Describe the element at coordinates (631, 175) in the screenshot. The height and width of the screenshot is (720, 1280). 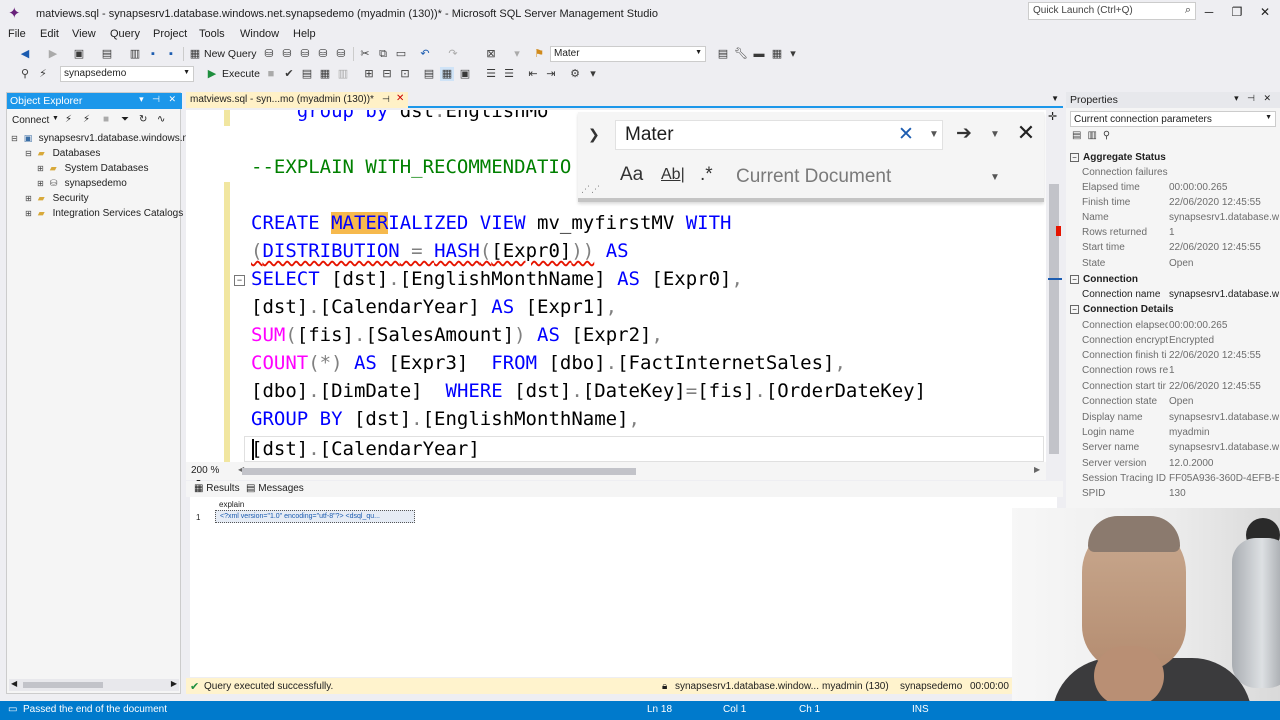
I see `match-case-toggle: Aa` at that location.